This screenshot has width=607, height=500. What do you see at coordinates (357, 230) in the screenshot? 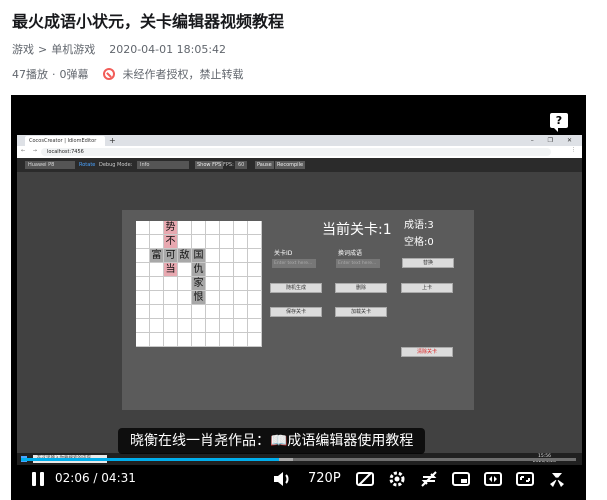
I see `current-level: 当前关卡:1` at bounding box center [357, 230].